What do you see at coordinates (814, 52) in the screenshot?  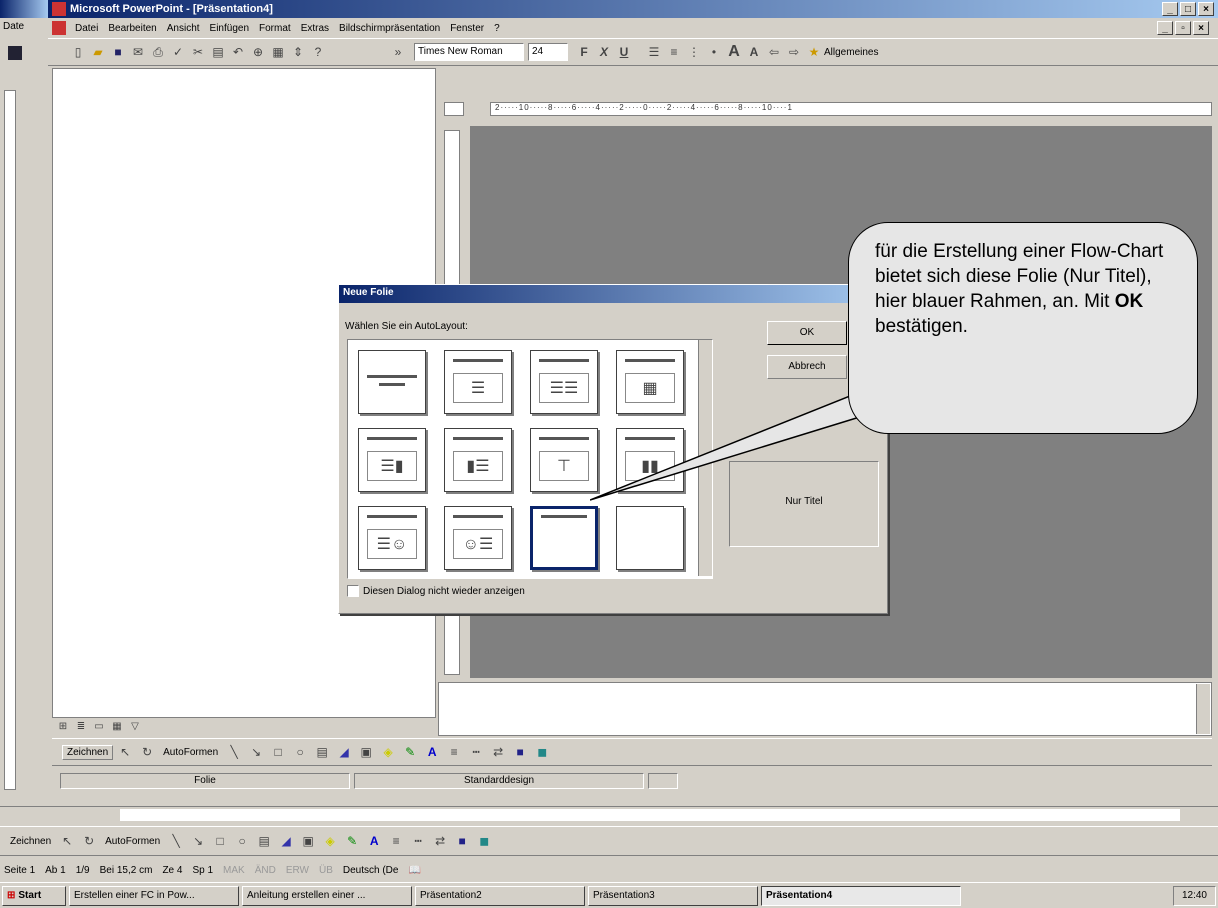 I see `common-tasks-icon: ★` at bounding box center [814, 52].